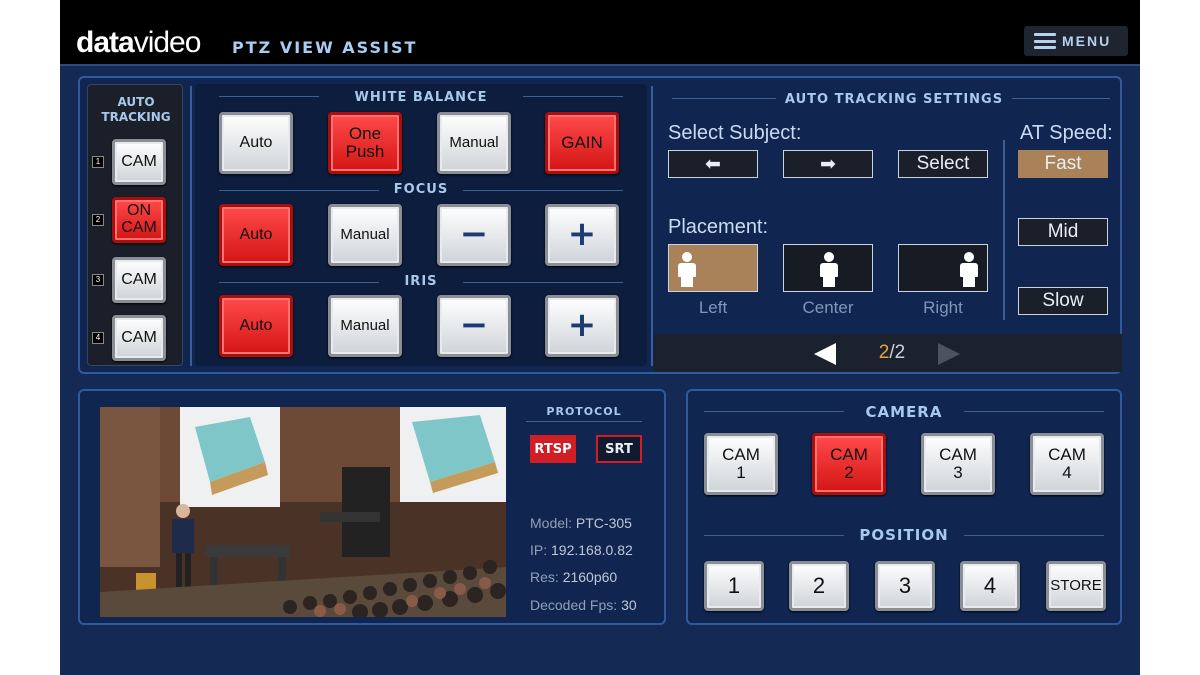 The image size is (1200, 675). Describe the element at coordinates (990, 586) in the screenshot. I see `position-4-button: 4` at that location.